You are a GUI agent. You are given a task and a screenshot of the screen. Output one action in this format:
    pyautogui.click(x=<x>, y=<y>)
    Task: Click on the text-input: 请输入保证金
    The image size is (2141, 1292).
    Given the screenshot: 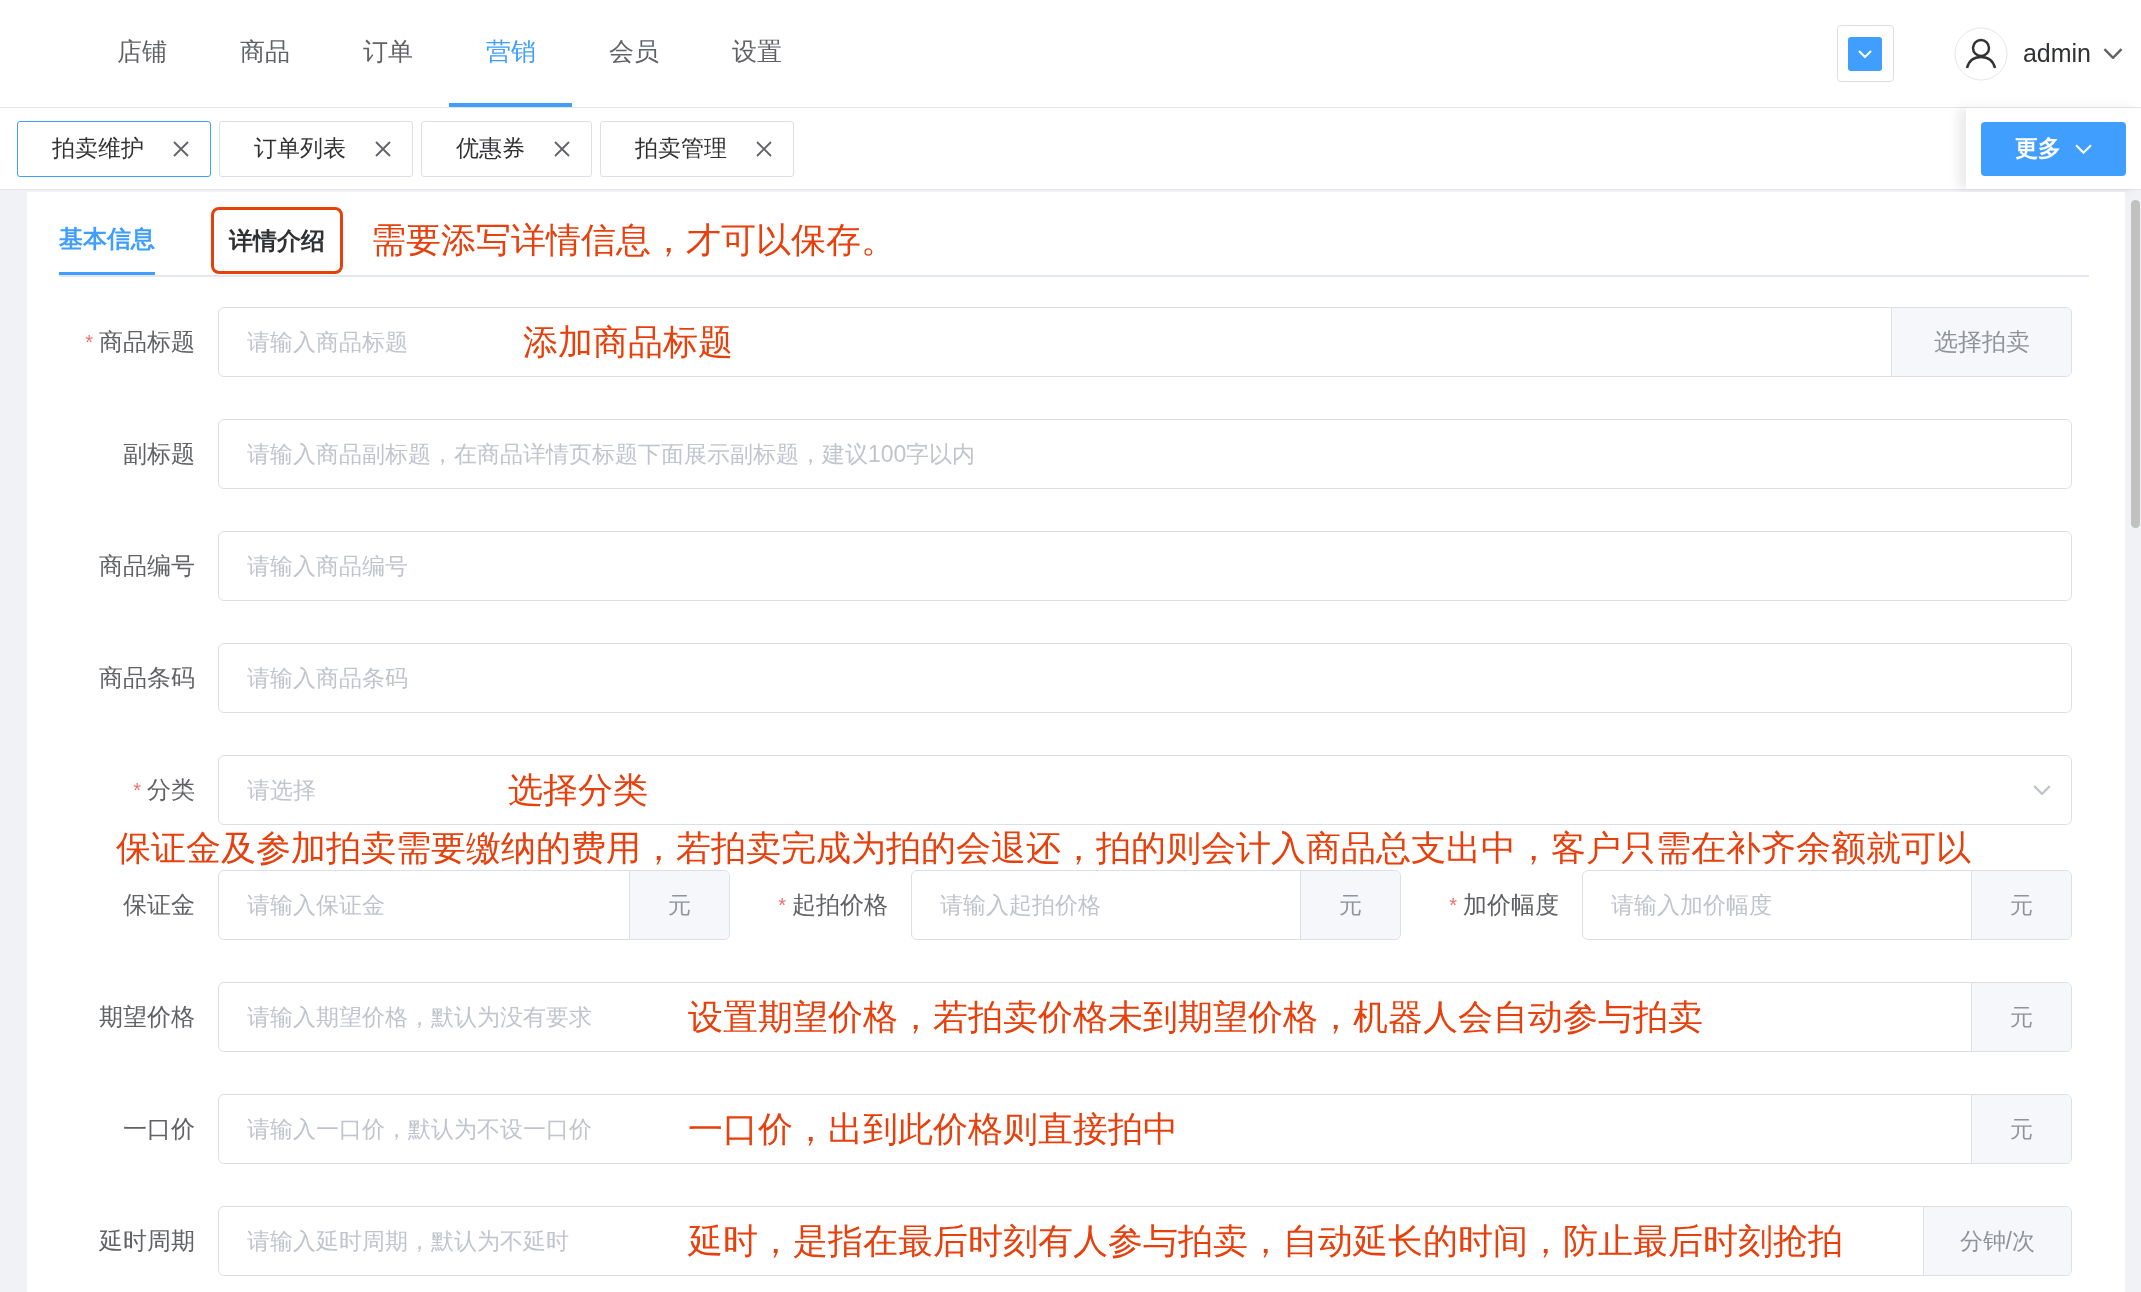 What is the action you would take?
    pyautogui.click(x=424, y=905)
    